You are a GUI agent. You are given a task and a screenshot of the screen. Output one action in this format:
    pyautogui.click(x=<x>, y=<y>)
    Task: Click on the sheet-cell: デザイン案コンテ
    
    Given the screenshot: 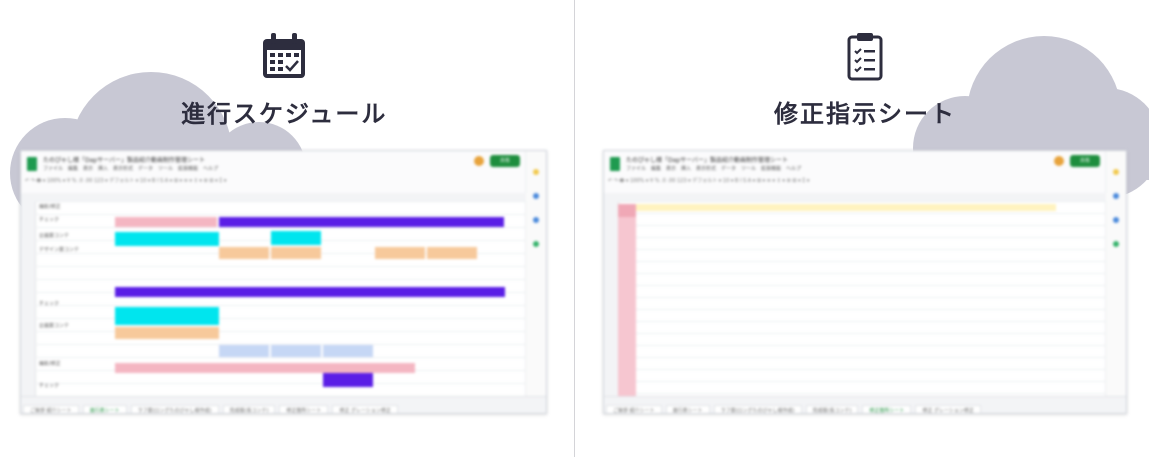 What is the action you would take?
    pyautogui.click(x=64, y=251)
    